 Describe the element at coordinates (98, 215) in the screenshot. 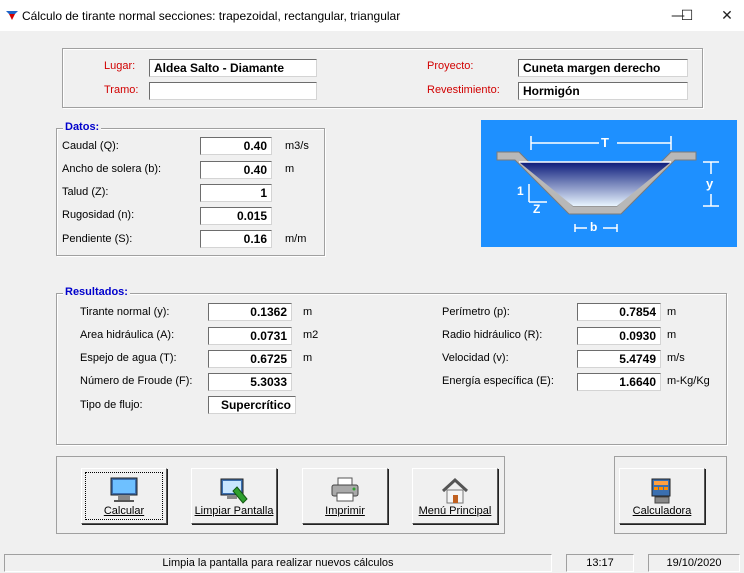

I see `rugosidad-label: Rugosidad (n):` at that location.